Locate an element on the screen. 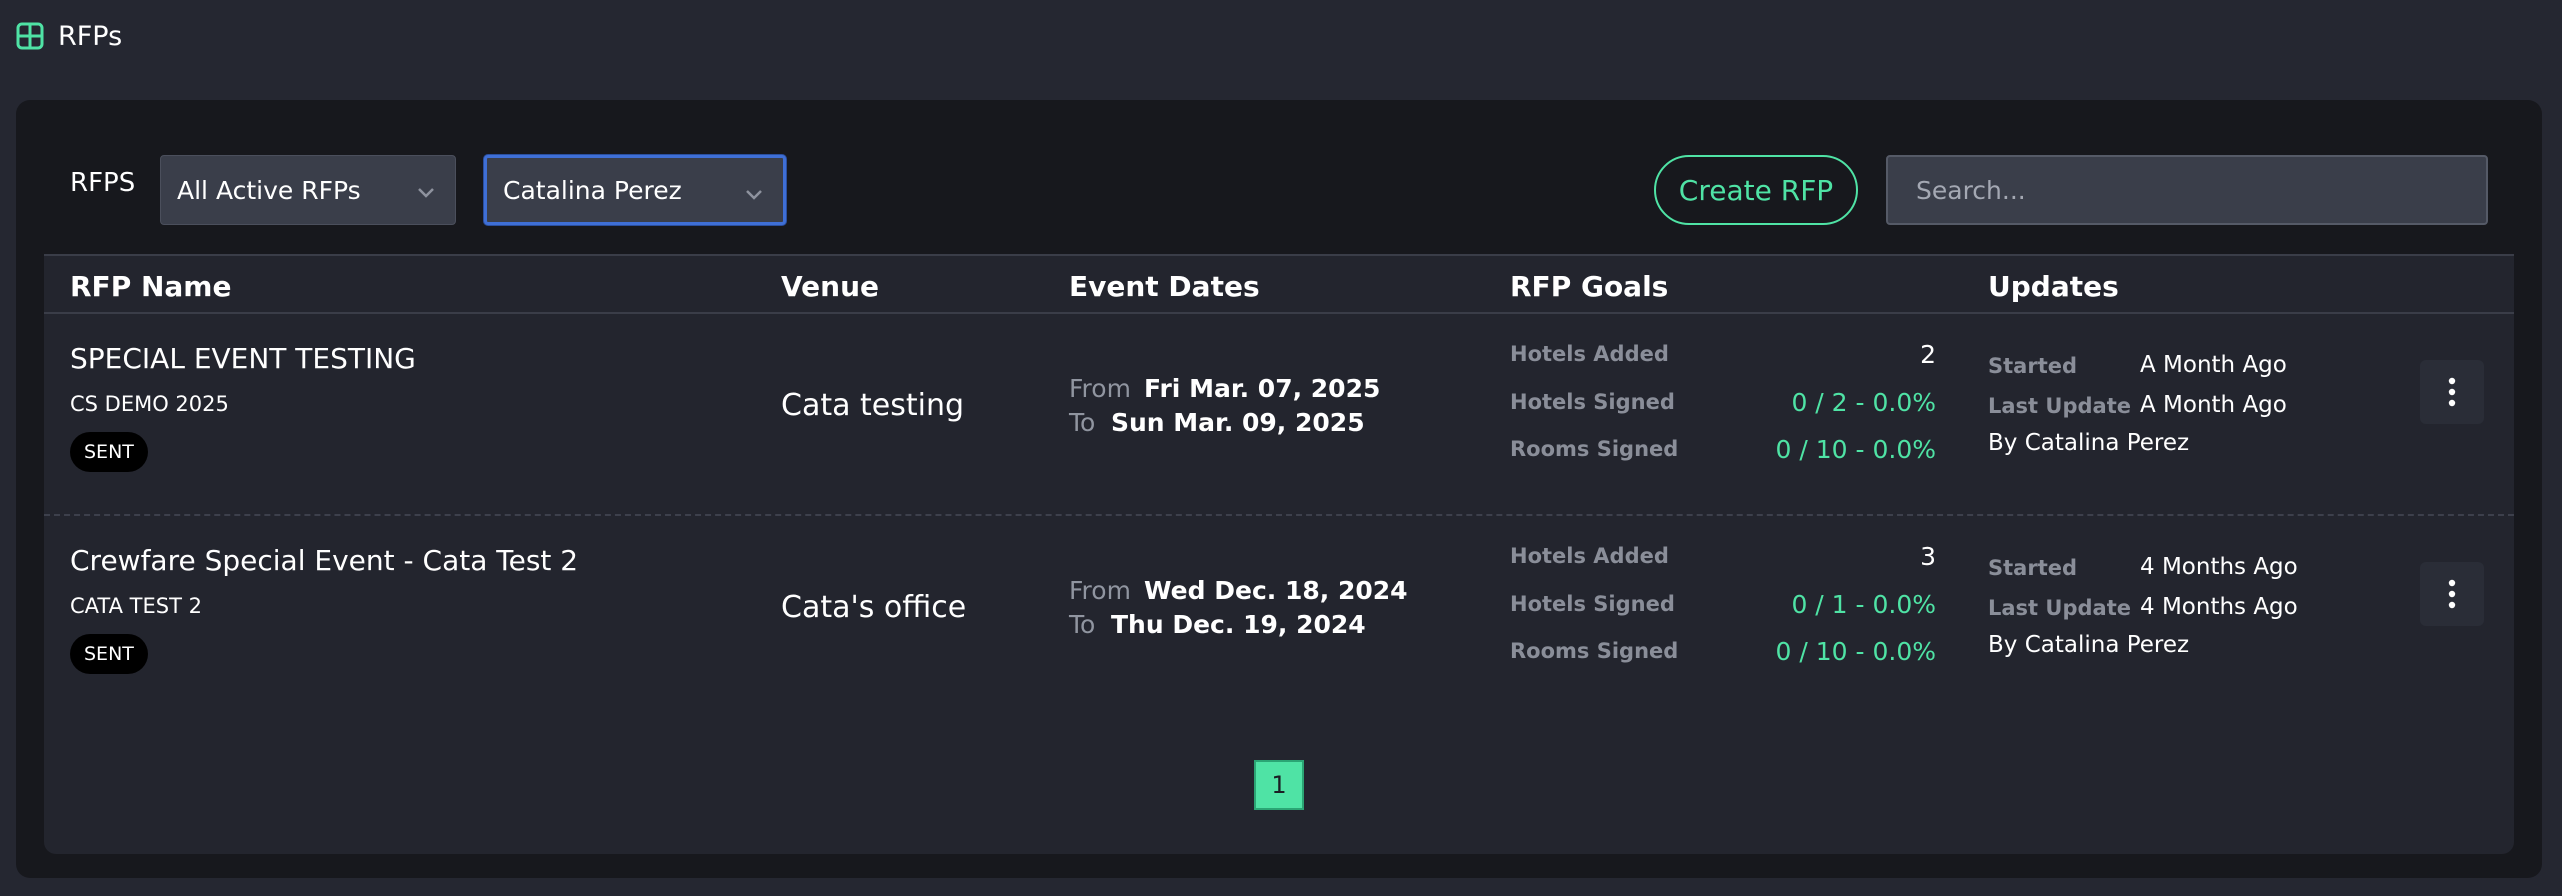 Image resolution: width=2562 pixels, height=896 pixels. hotels-added-value: 3 is located at coordinates (1928, 556).